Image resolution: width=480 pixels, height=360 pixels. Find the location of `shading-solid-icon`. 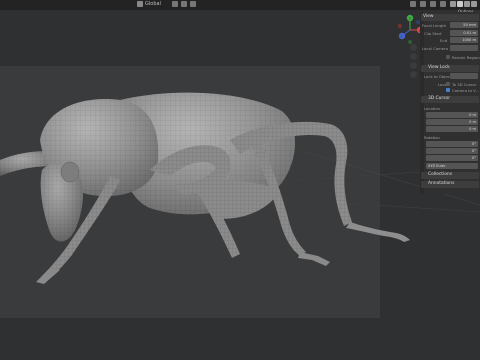

shading-solid-icon is located at coordinates (460, 4).